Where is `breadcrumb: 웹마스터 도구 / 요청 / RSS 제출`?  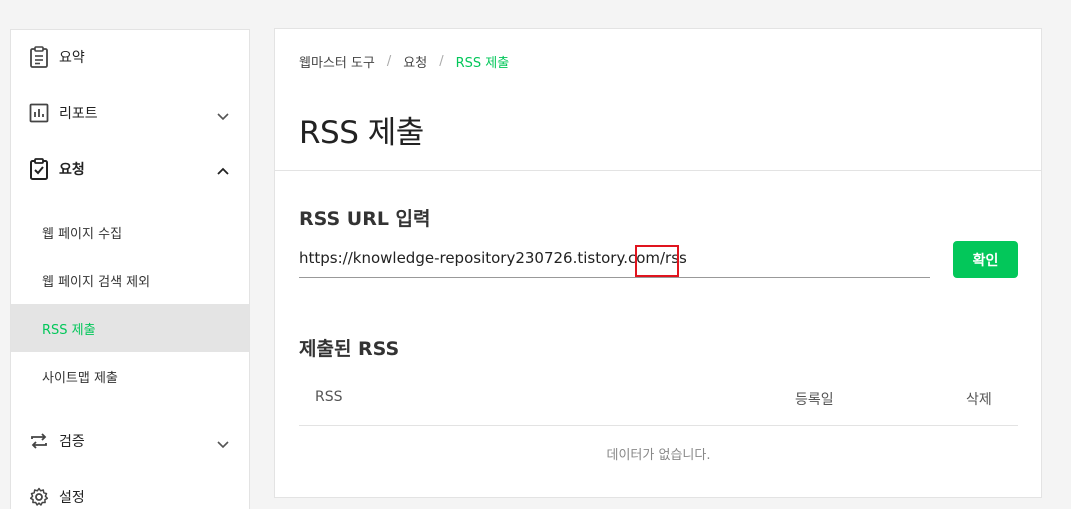 breadcrumb: 웹마스터 도구 / 요청 / RSS 제출 is located at coordinates (404, 61).